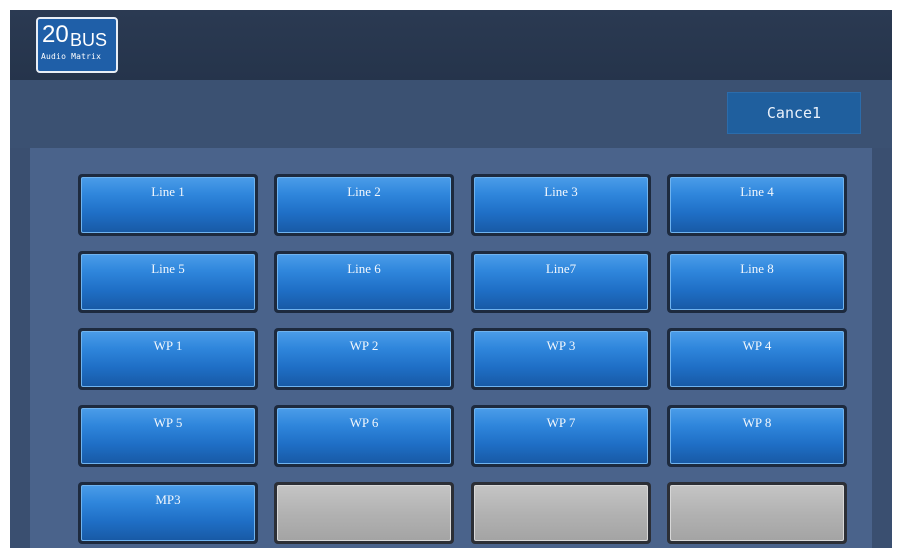  I want to click on source-button: WP 1, so click(168, 359).